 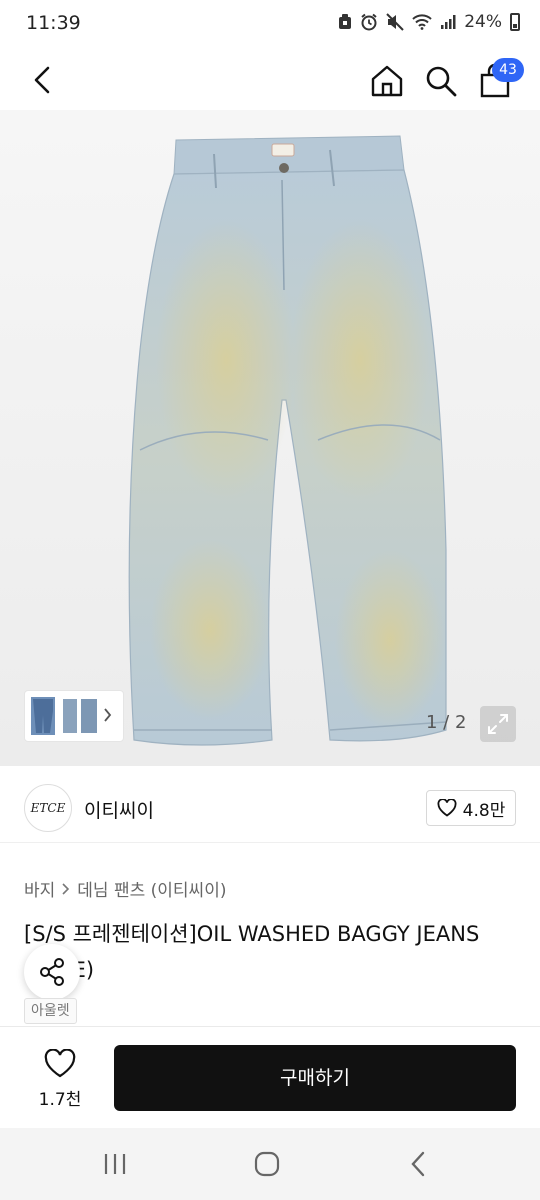 What do you see at coordinates (515, 22) in the screenshot?
I see `battery-icon` at bounding box center [515, 22].